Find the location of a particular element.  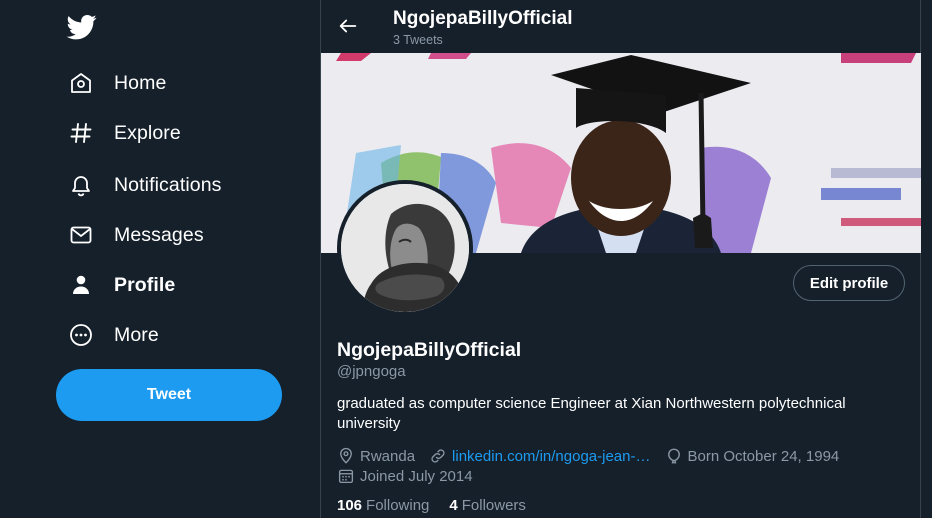

sidebar-item-home: Home is located at coordinates (166, 83).